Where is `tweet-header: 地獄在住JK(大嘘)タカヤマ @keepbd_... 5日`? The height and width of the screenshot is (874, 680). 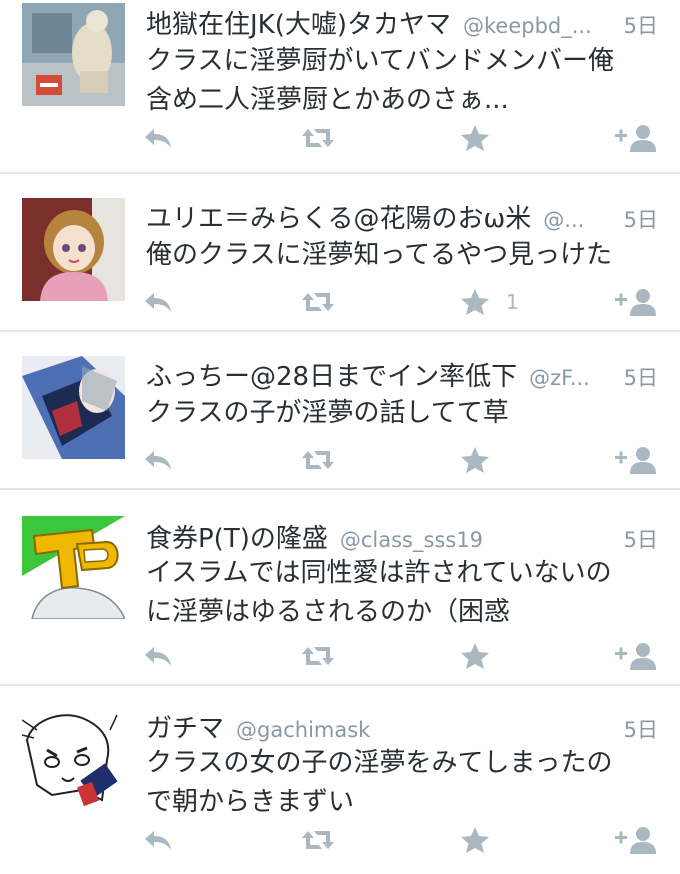 tweet-header: 地獄在住JK(大嘘)タカヤマ @keepbd_... 5日 is located at coordinates (402, 22).